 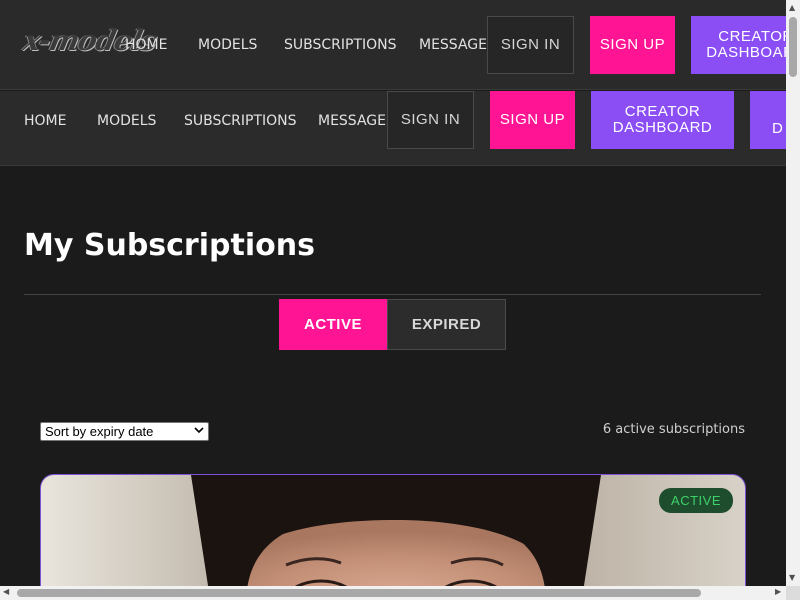 I want to click on creator-dashboard-button-secondary: CREATOR DASHBOARD, so click(x=662, y=120).